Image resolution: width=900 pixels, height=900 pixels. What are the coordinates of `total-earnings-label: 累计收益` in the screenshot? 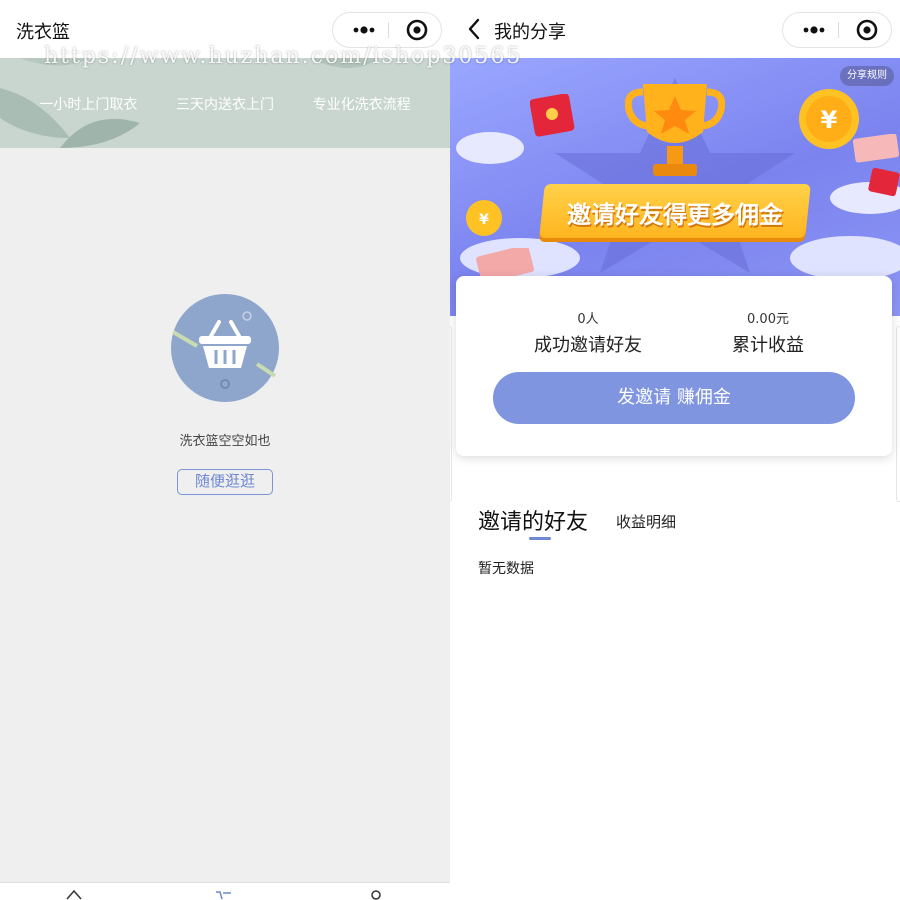 It's located at (768, 345).